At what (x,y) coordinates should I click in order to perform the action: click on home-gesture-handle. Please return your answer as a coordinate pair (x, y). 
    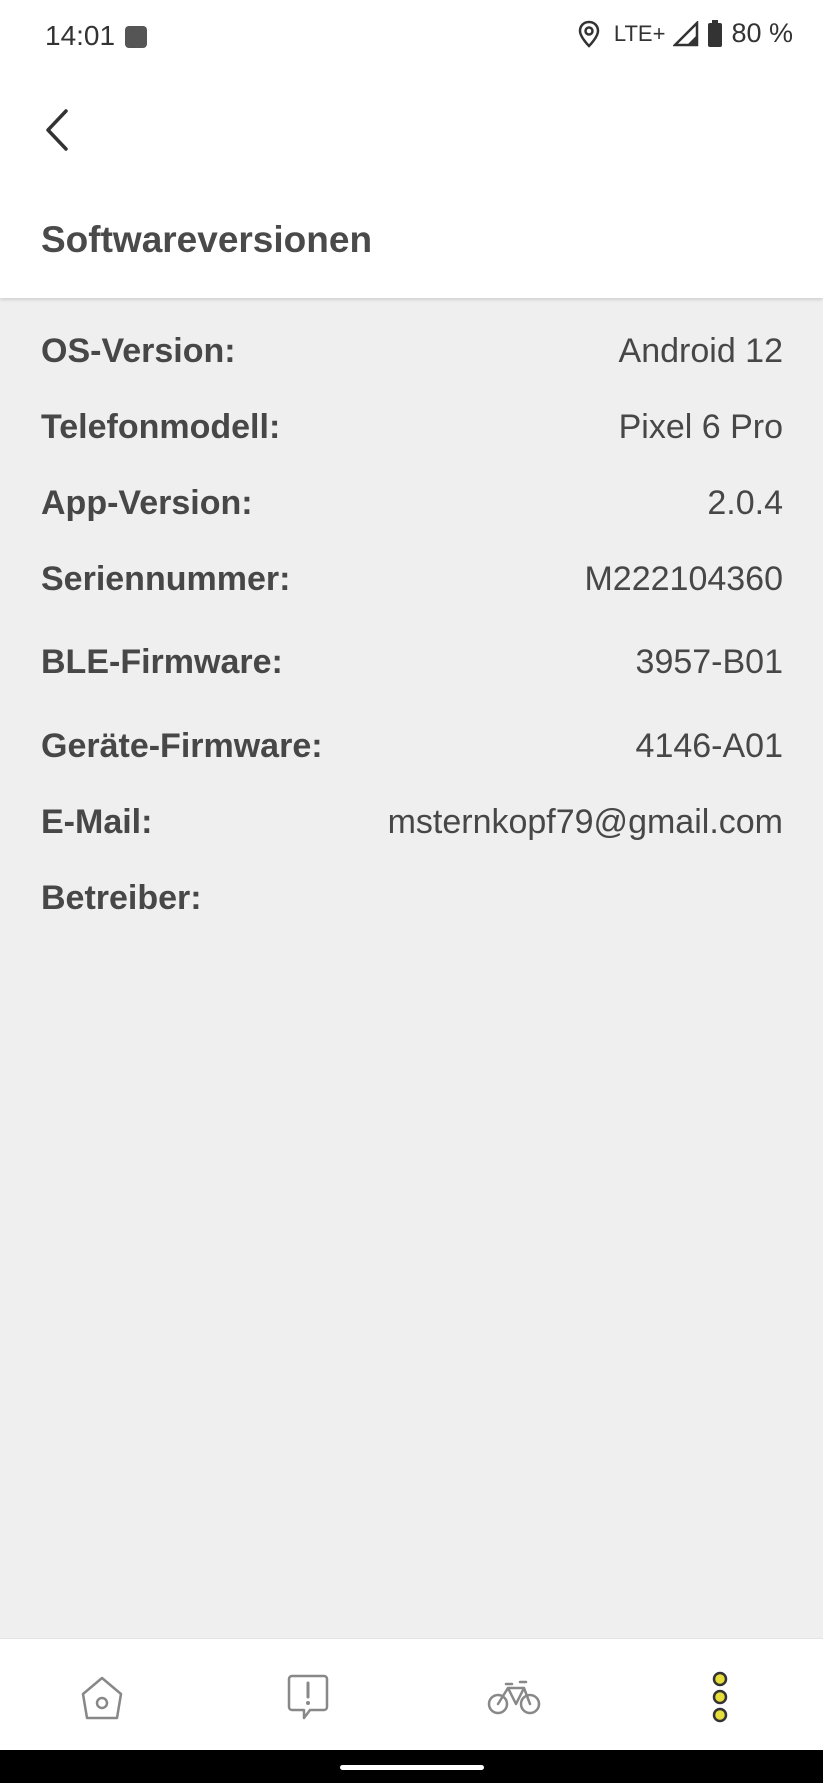
    Looking at the image, I should click on (412, 1767).